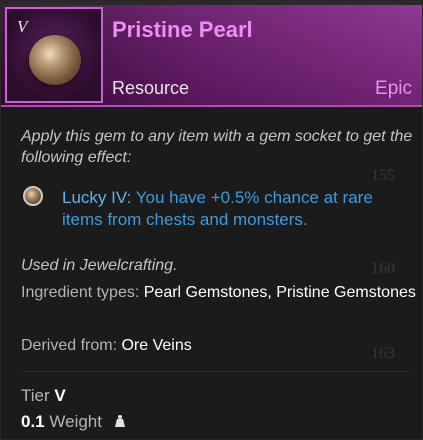  I want to click on item-icon-frame: V, so click(54, 55).